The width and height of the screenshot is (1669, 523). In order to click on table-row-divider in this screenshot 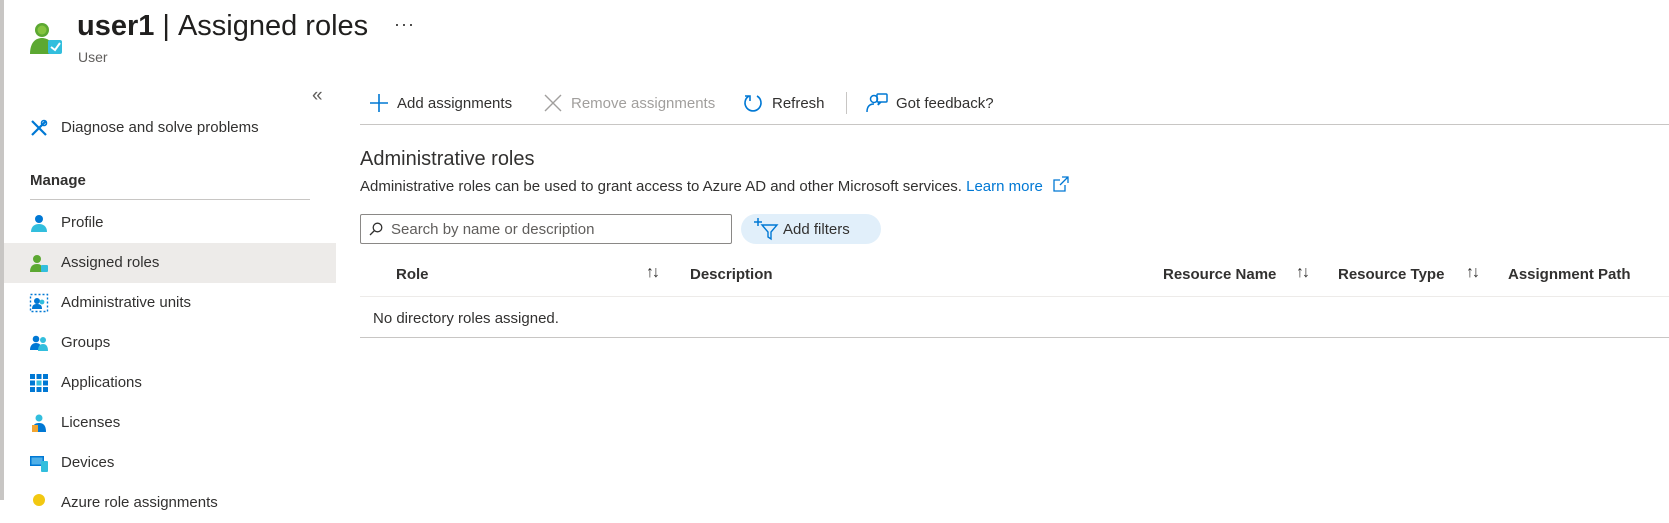, I will do `click(1014, 337)`.